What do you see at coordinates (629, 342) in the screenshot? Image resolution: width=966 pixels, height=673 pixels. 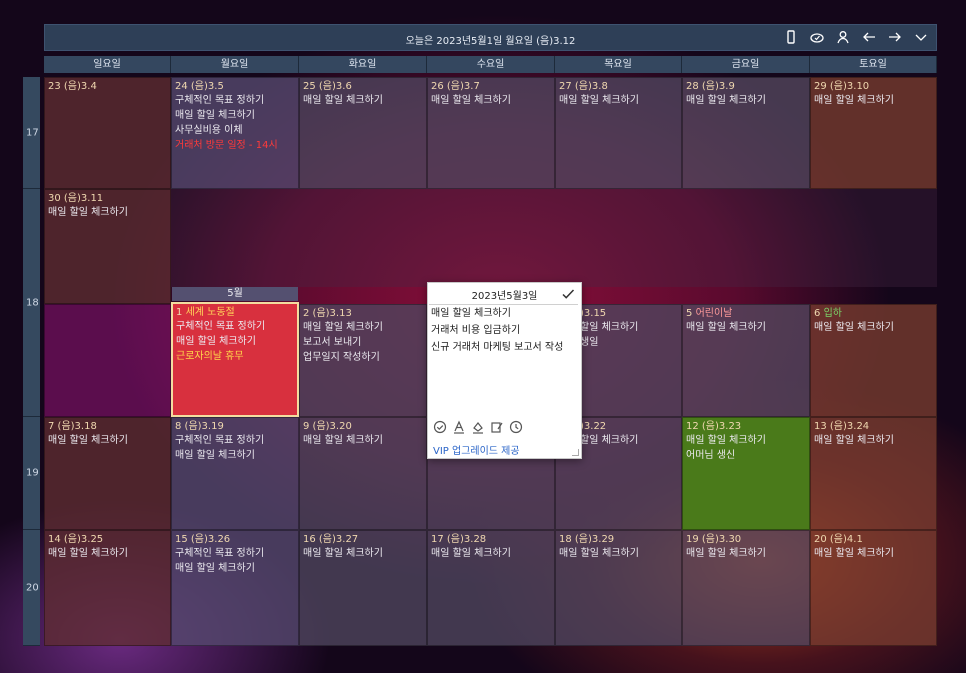 I see `event: 생일` at bounding box center [629, 342].